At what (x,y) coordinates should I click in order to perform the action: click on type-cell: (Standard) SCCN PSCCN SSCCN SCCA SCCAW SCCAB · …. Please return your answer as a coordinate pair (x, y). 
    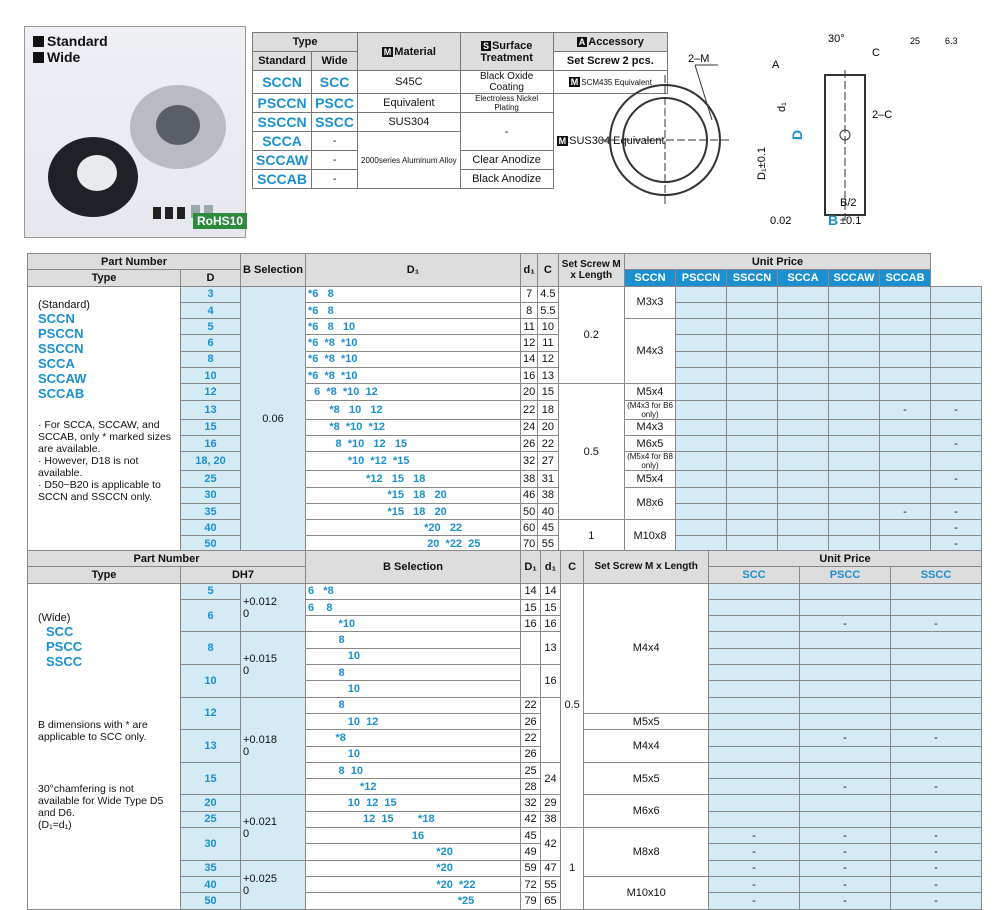
    Looking at the image, I should click on (104, 419).